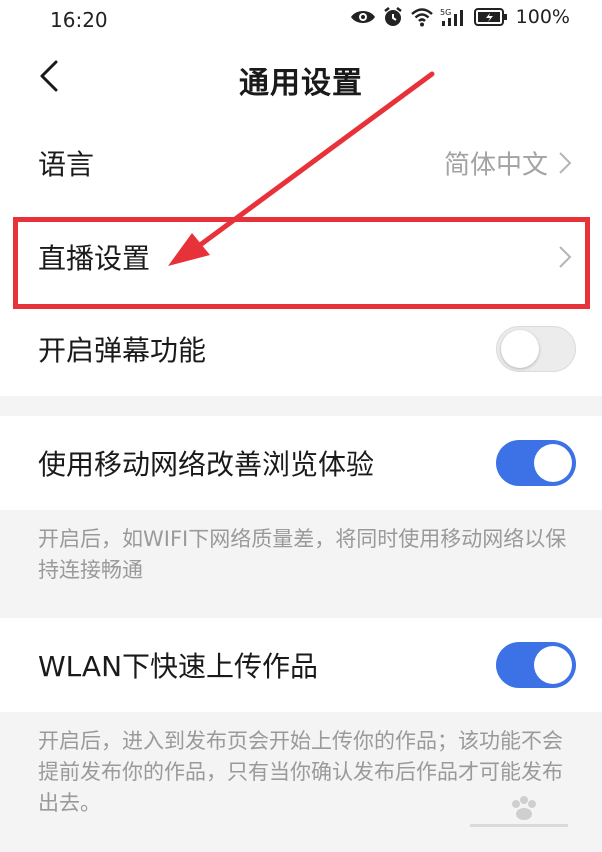 This screenshot has width=602, height=852. Describe the element at coordinates (393, 17) in the screenshot. I see `alarm-icon` at that location.